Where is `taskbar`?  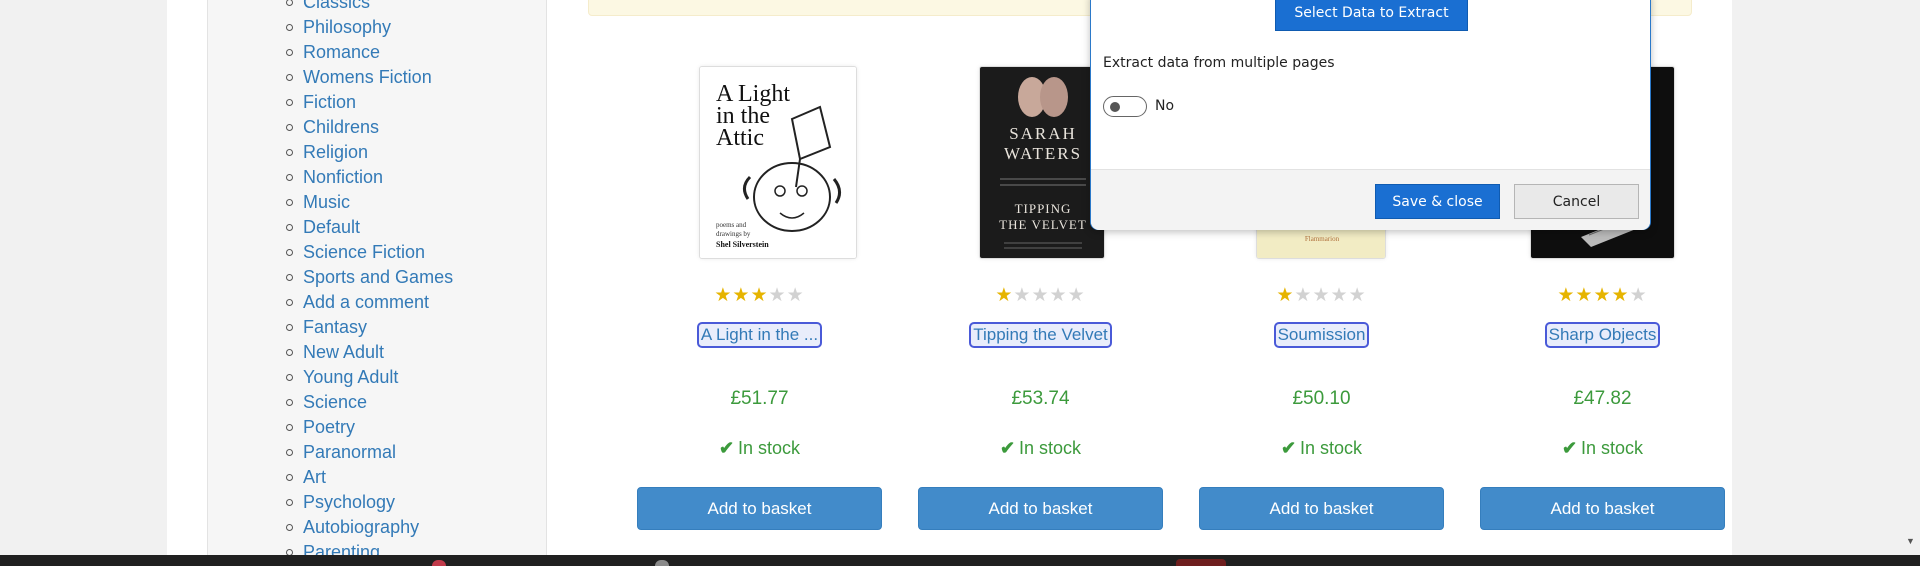
taskbar is located at coordinates (960, 560).